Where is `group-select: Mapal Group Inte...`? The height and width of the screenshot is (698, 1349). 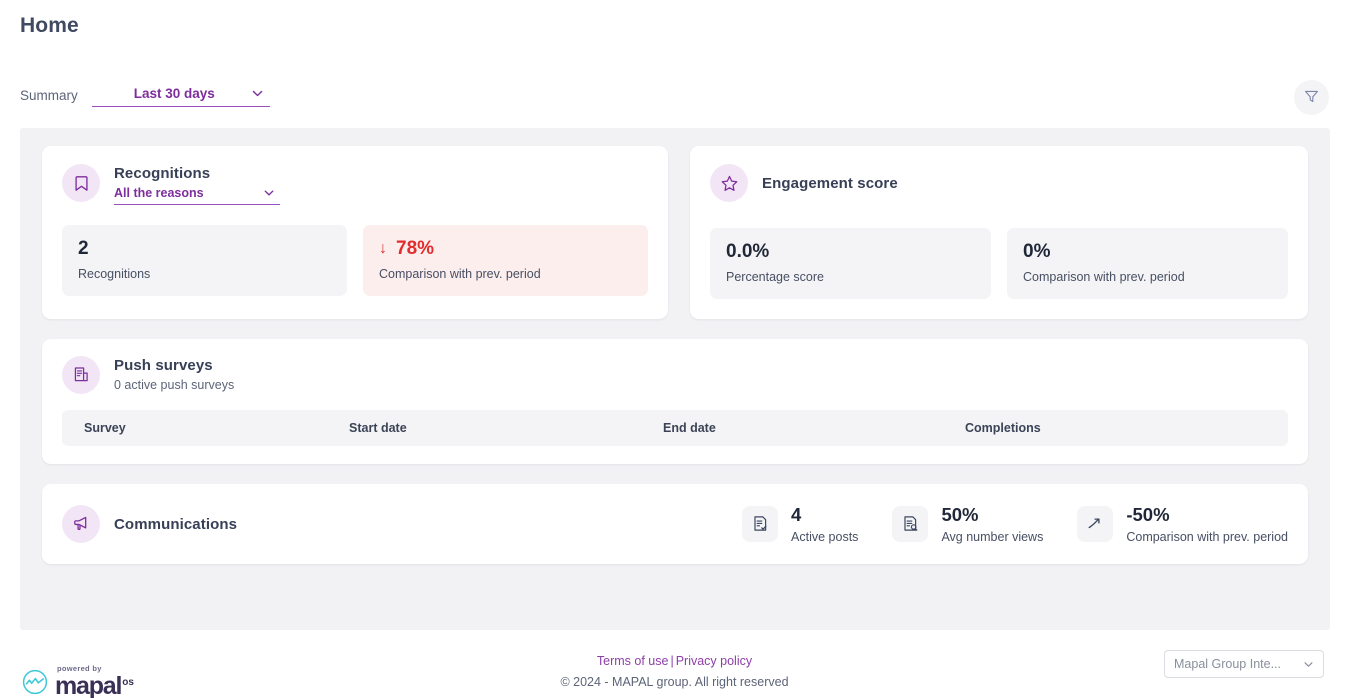 group-select: Mapal Group Inte... is located at coordinates (1244, 664).